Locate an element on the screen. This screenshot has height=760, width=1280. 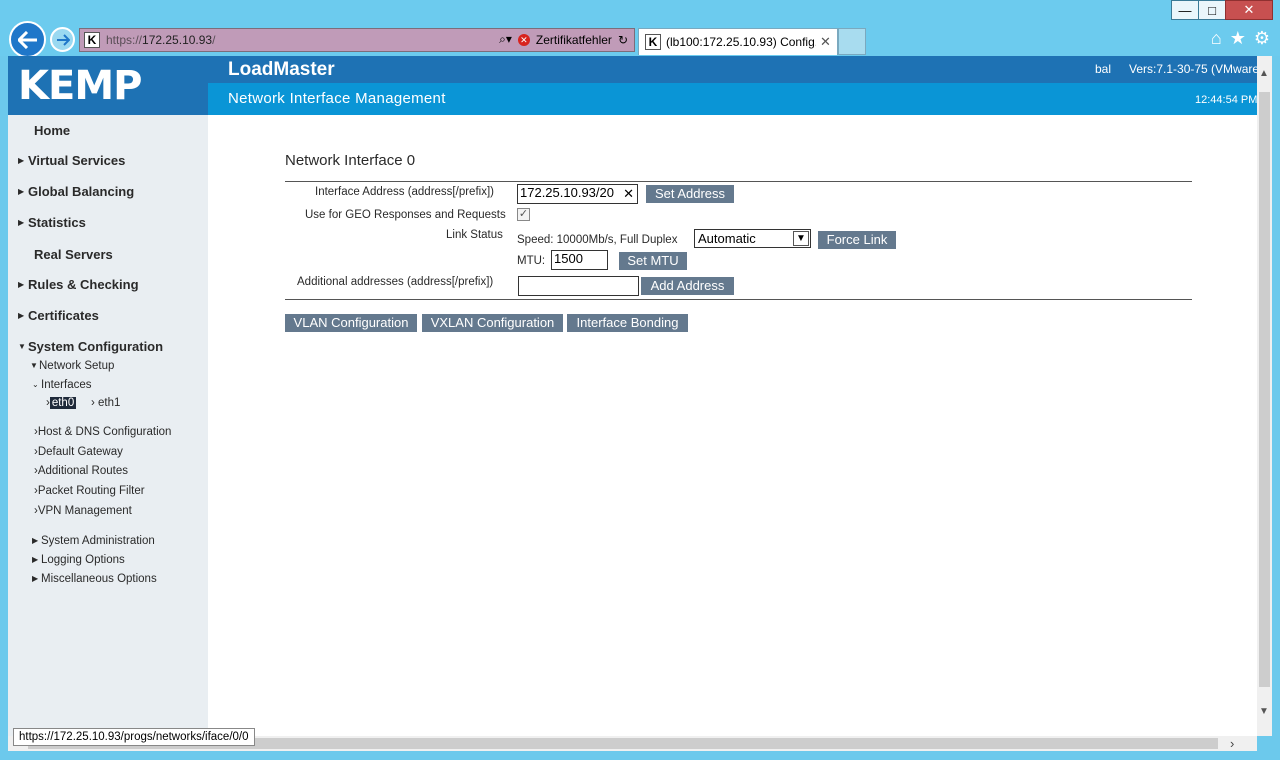
link-mode-select: Automatic ▼ is located at coordinates (752, 238).